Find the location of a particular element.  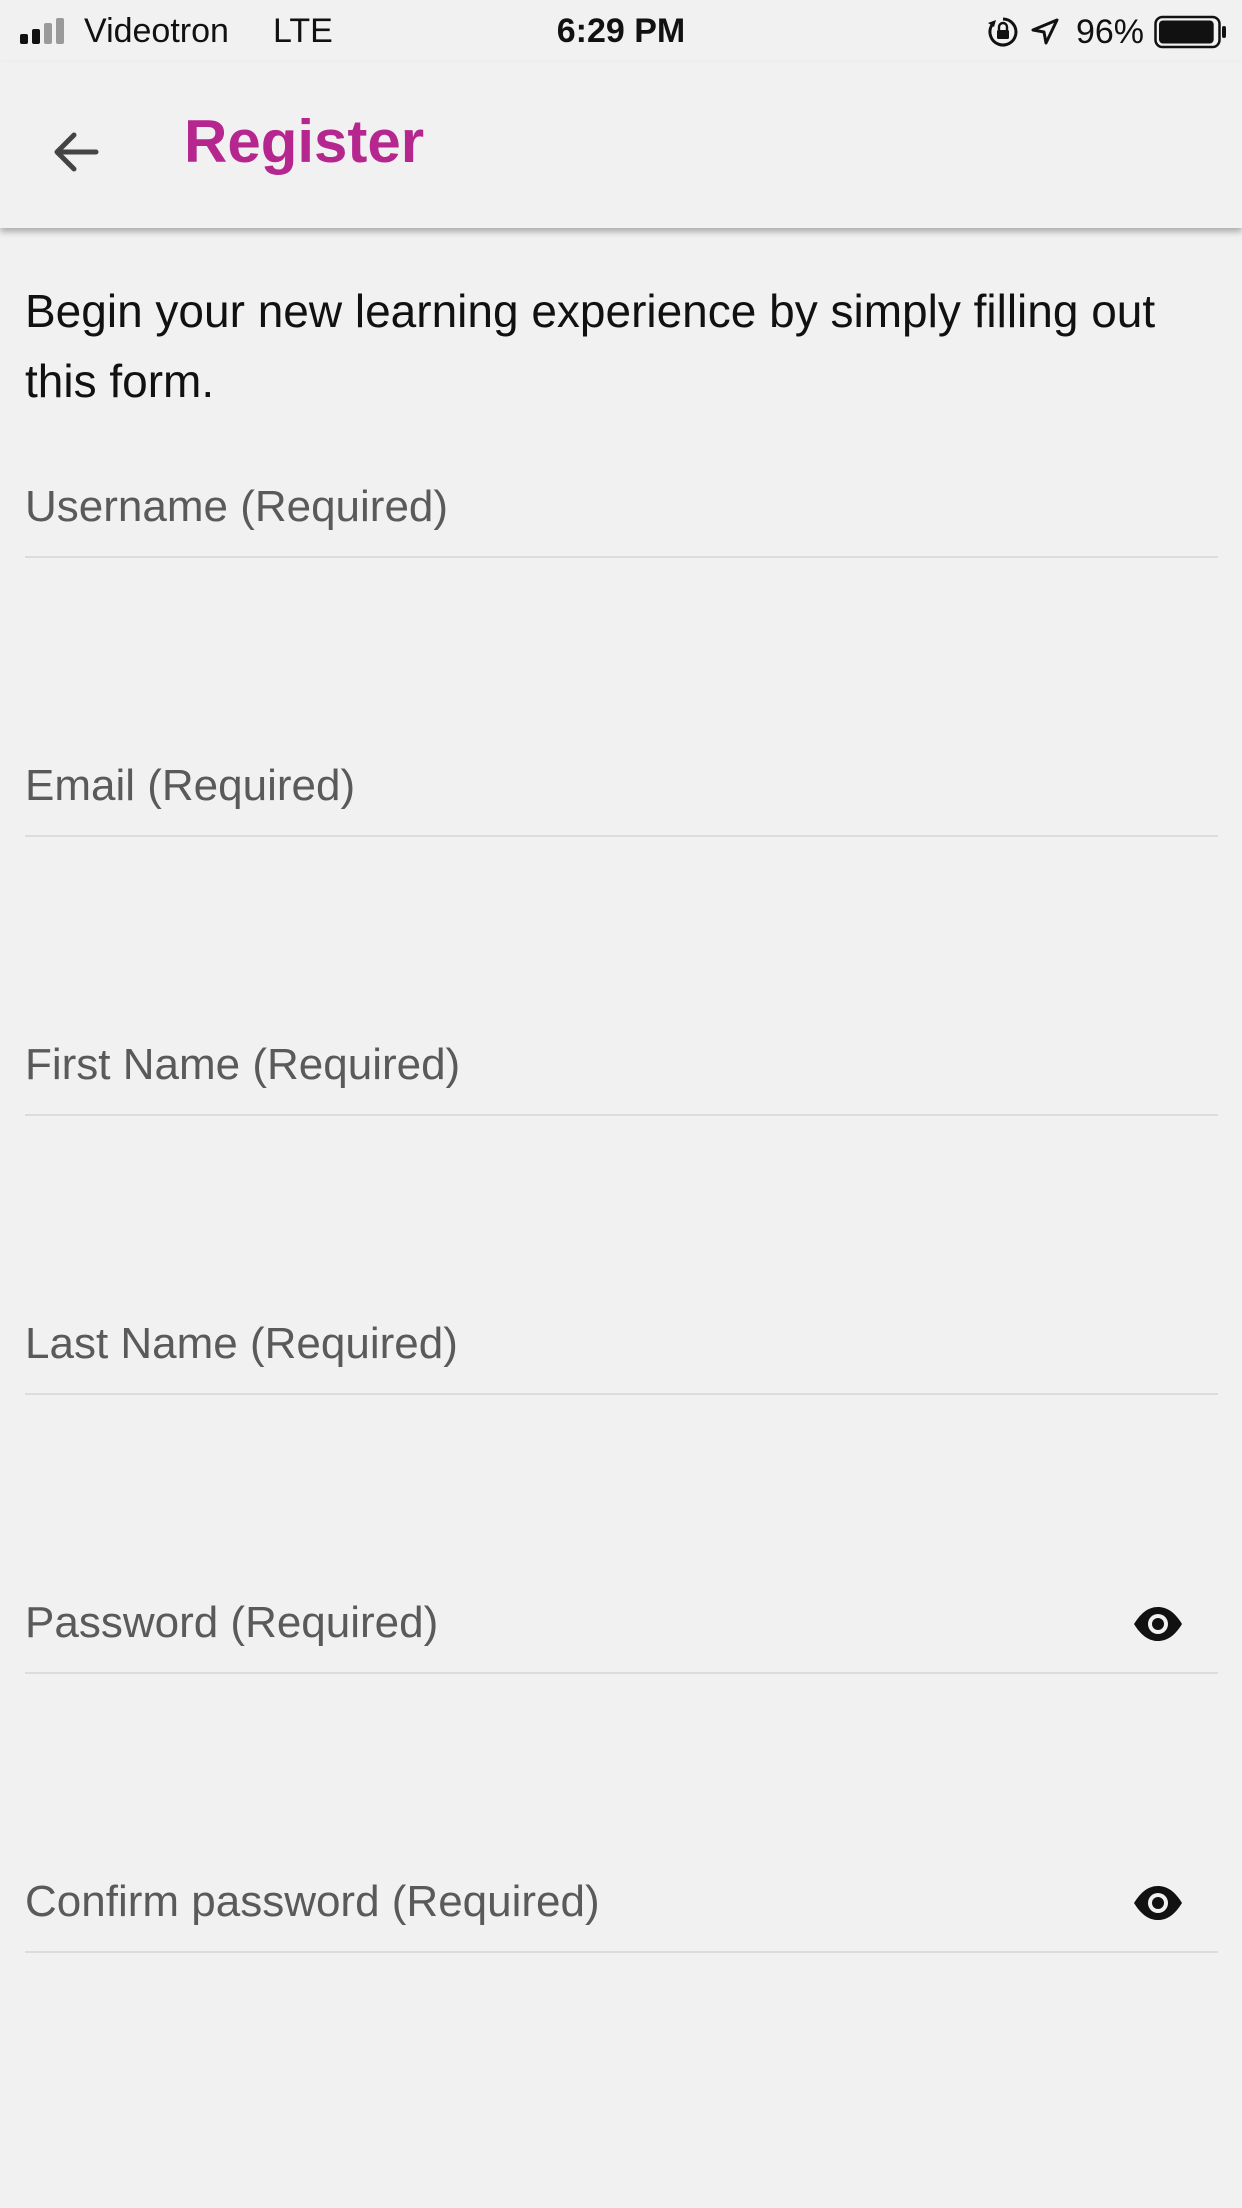

status-indicators: 96% is located at coordinates (1107, 32).